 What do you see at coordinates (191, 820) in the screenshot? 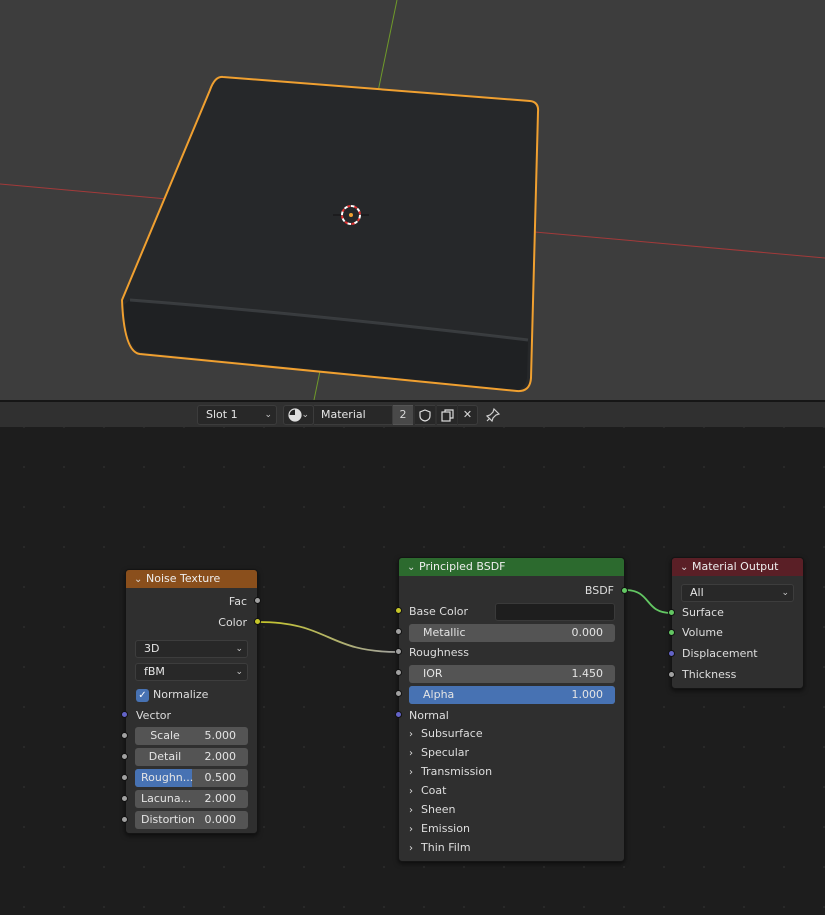
I see `distortion-field: Distortion 0.000` at bounding box center [191, 820].